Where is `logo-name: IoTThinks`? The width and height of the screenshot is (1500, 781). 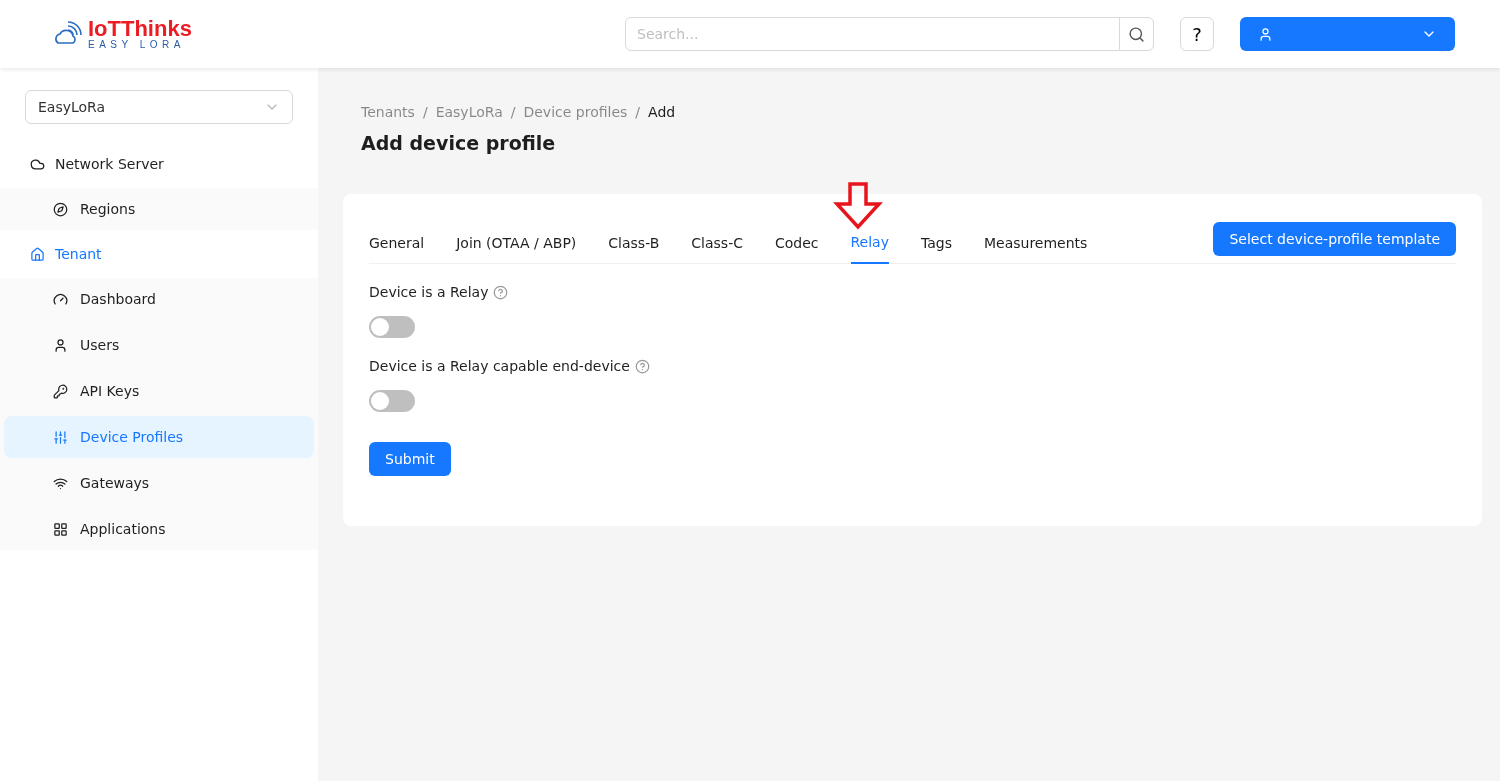 logo-name: IoTThinks is located at coordinates (140, 29).